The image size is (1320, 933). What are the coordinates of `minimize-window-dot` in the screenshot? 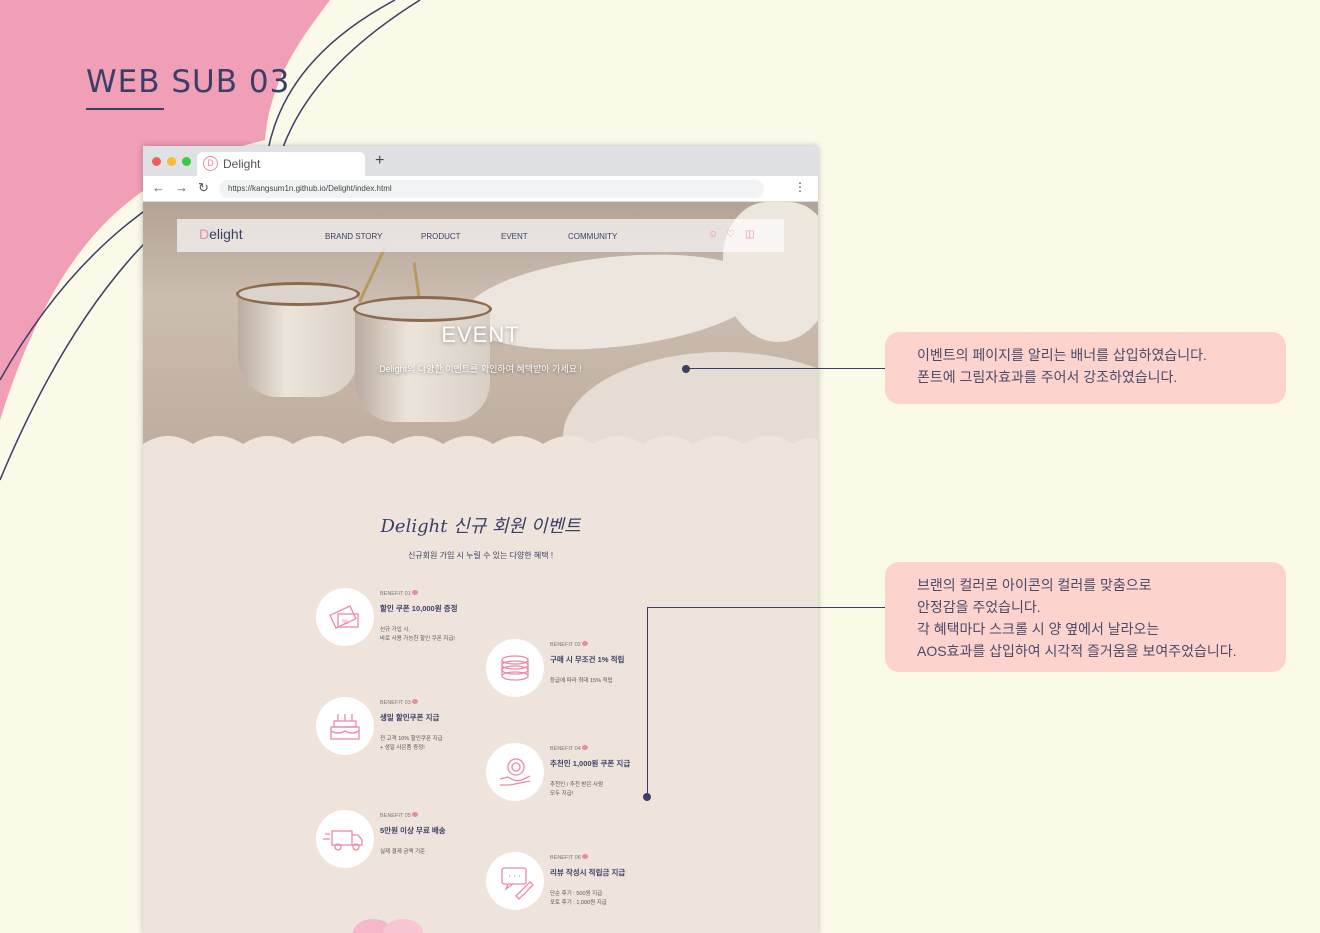 It's located at (171, 161).